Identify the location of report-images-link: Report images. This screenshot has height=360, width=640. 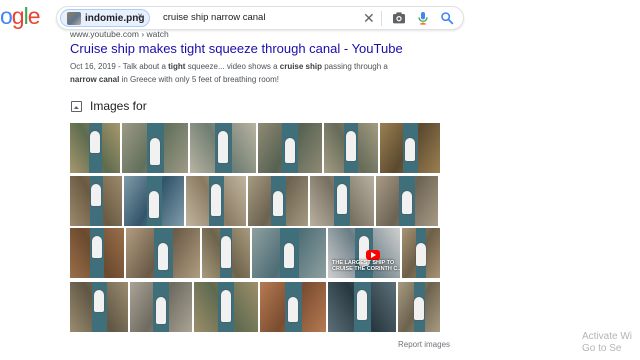
(424, 344).